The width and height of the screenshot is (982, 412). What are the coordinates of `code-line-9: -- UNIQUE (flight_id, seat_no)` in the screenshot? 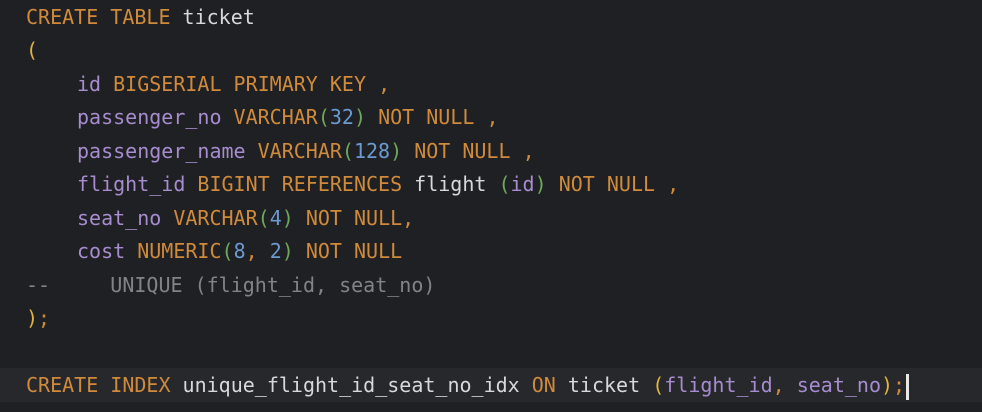 It's located at (230, 285).